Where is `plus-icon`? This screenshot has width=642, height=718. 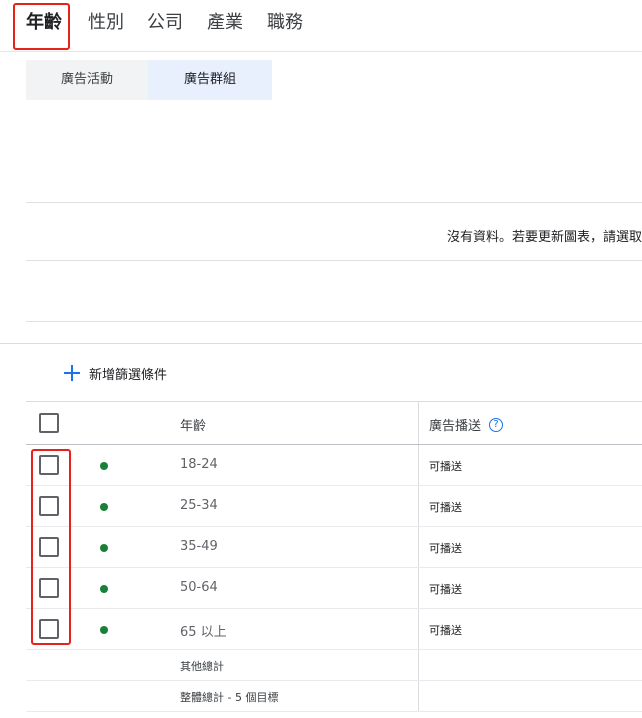 plus-icon is located at coordinates (72, 373).